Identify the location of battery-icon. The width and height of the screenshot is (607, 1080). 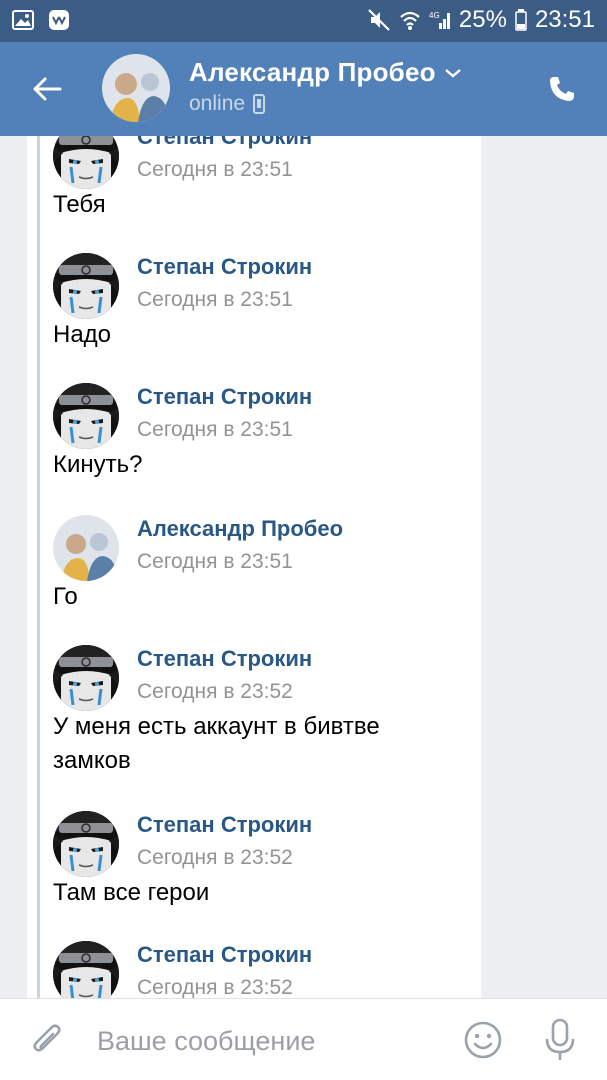
(521, 20).